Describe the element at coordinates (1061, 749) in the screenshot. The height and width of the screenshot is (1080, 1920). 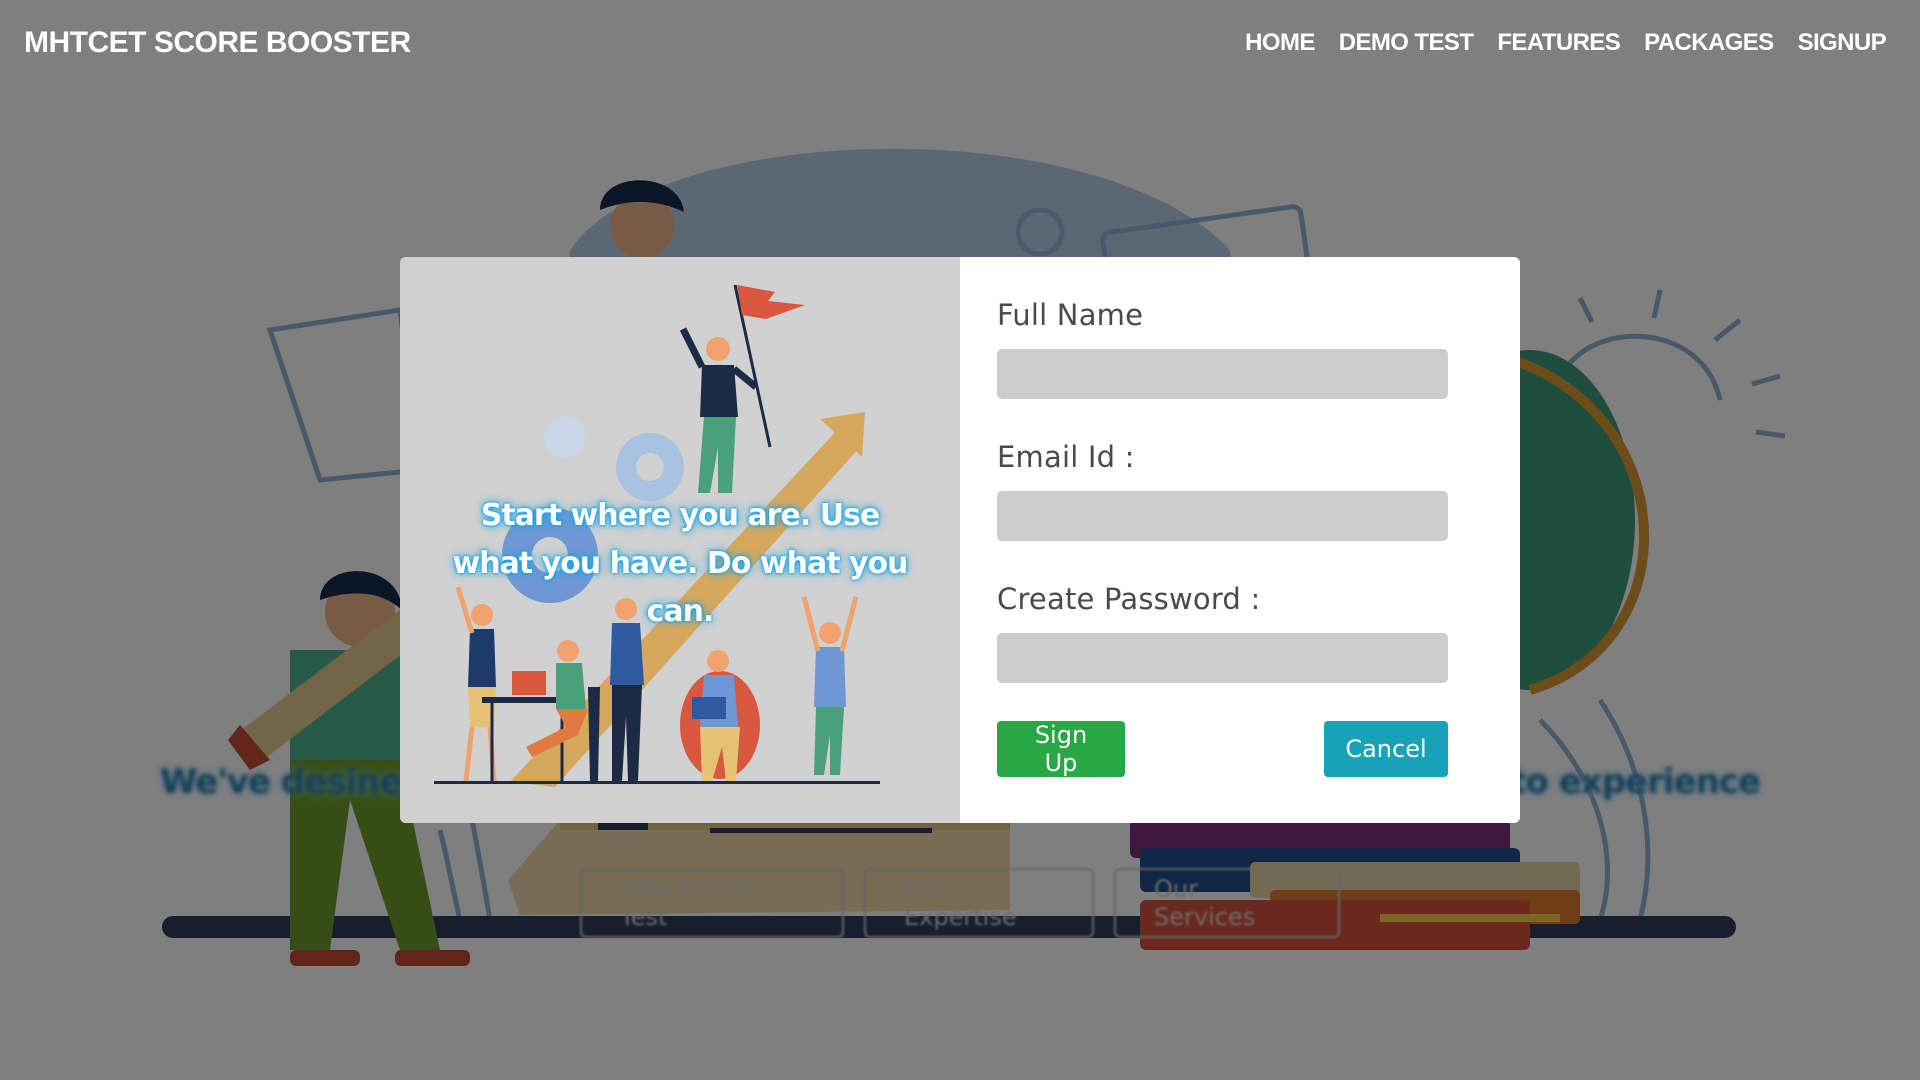
I see `sign-up-button: Sign Up` at that location.